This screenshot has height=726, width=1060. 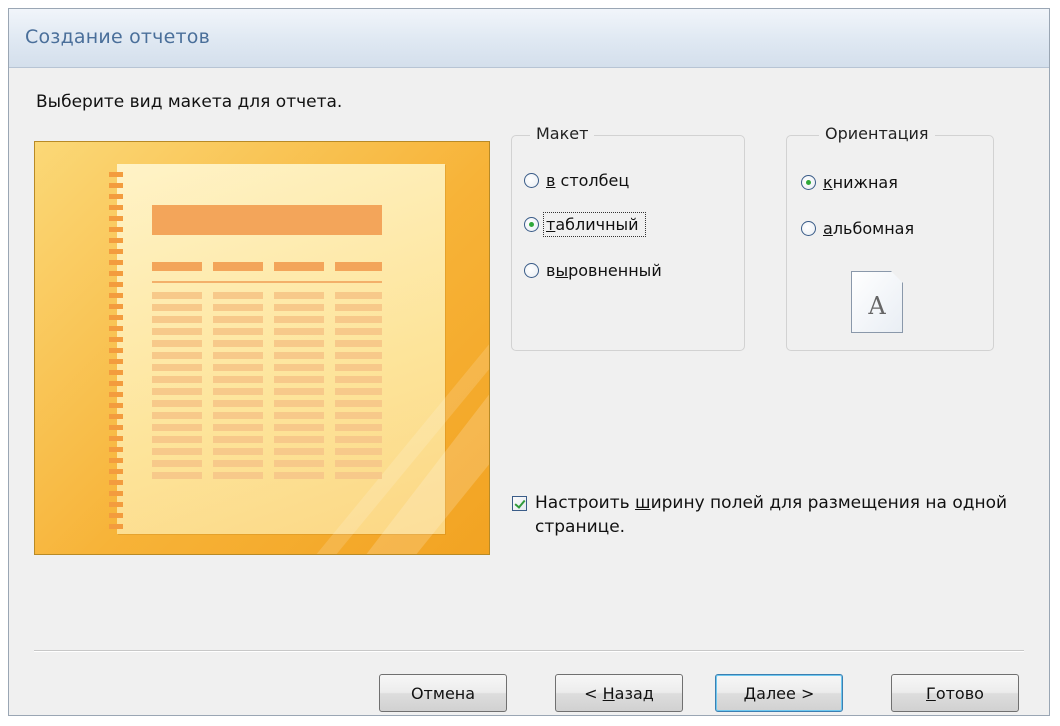 I want to click on footer-separator, so click(x=529, y=651).